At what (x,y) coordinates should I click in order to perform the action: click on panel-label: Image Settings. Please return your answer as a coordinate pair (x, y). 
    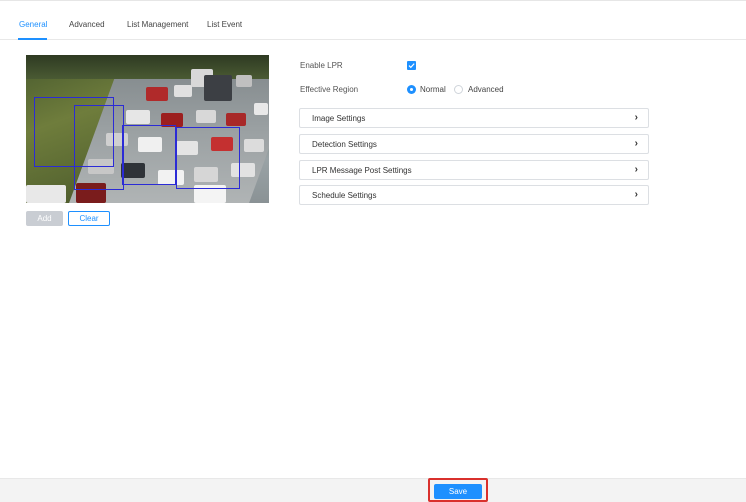
    Looking at the image, I should click on (339, 118).